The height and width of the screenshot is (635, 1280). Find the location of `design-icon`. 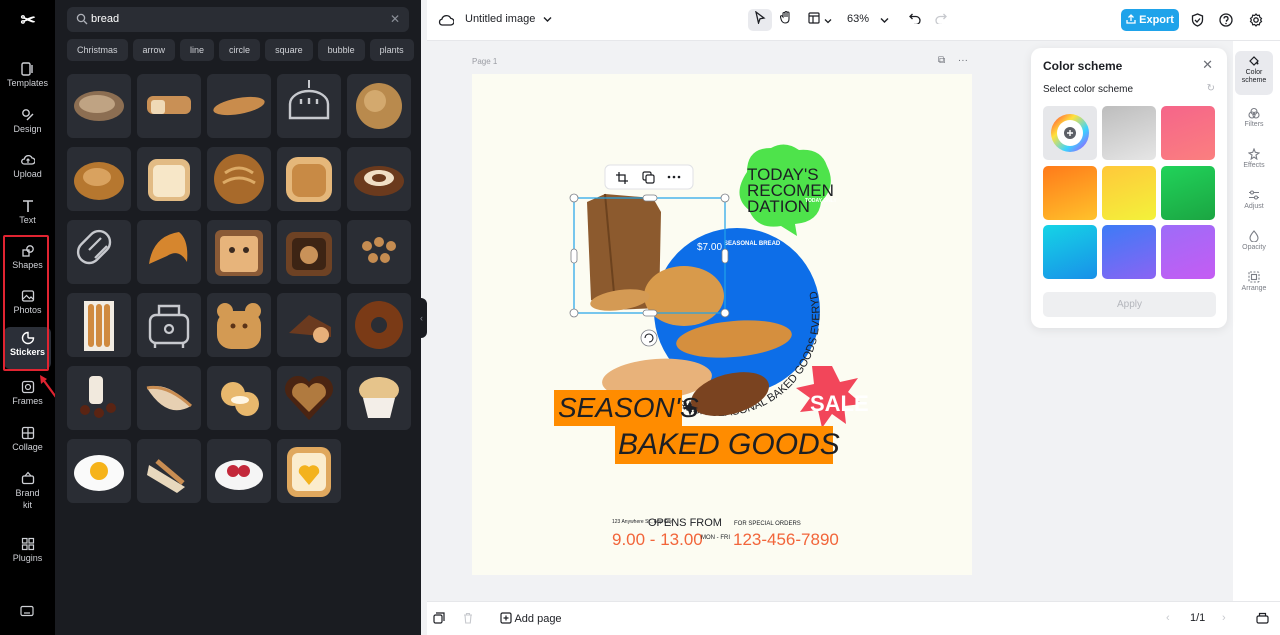

design-icon is located at coordinates (27, 115).